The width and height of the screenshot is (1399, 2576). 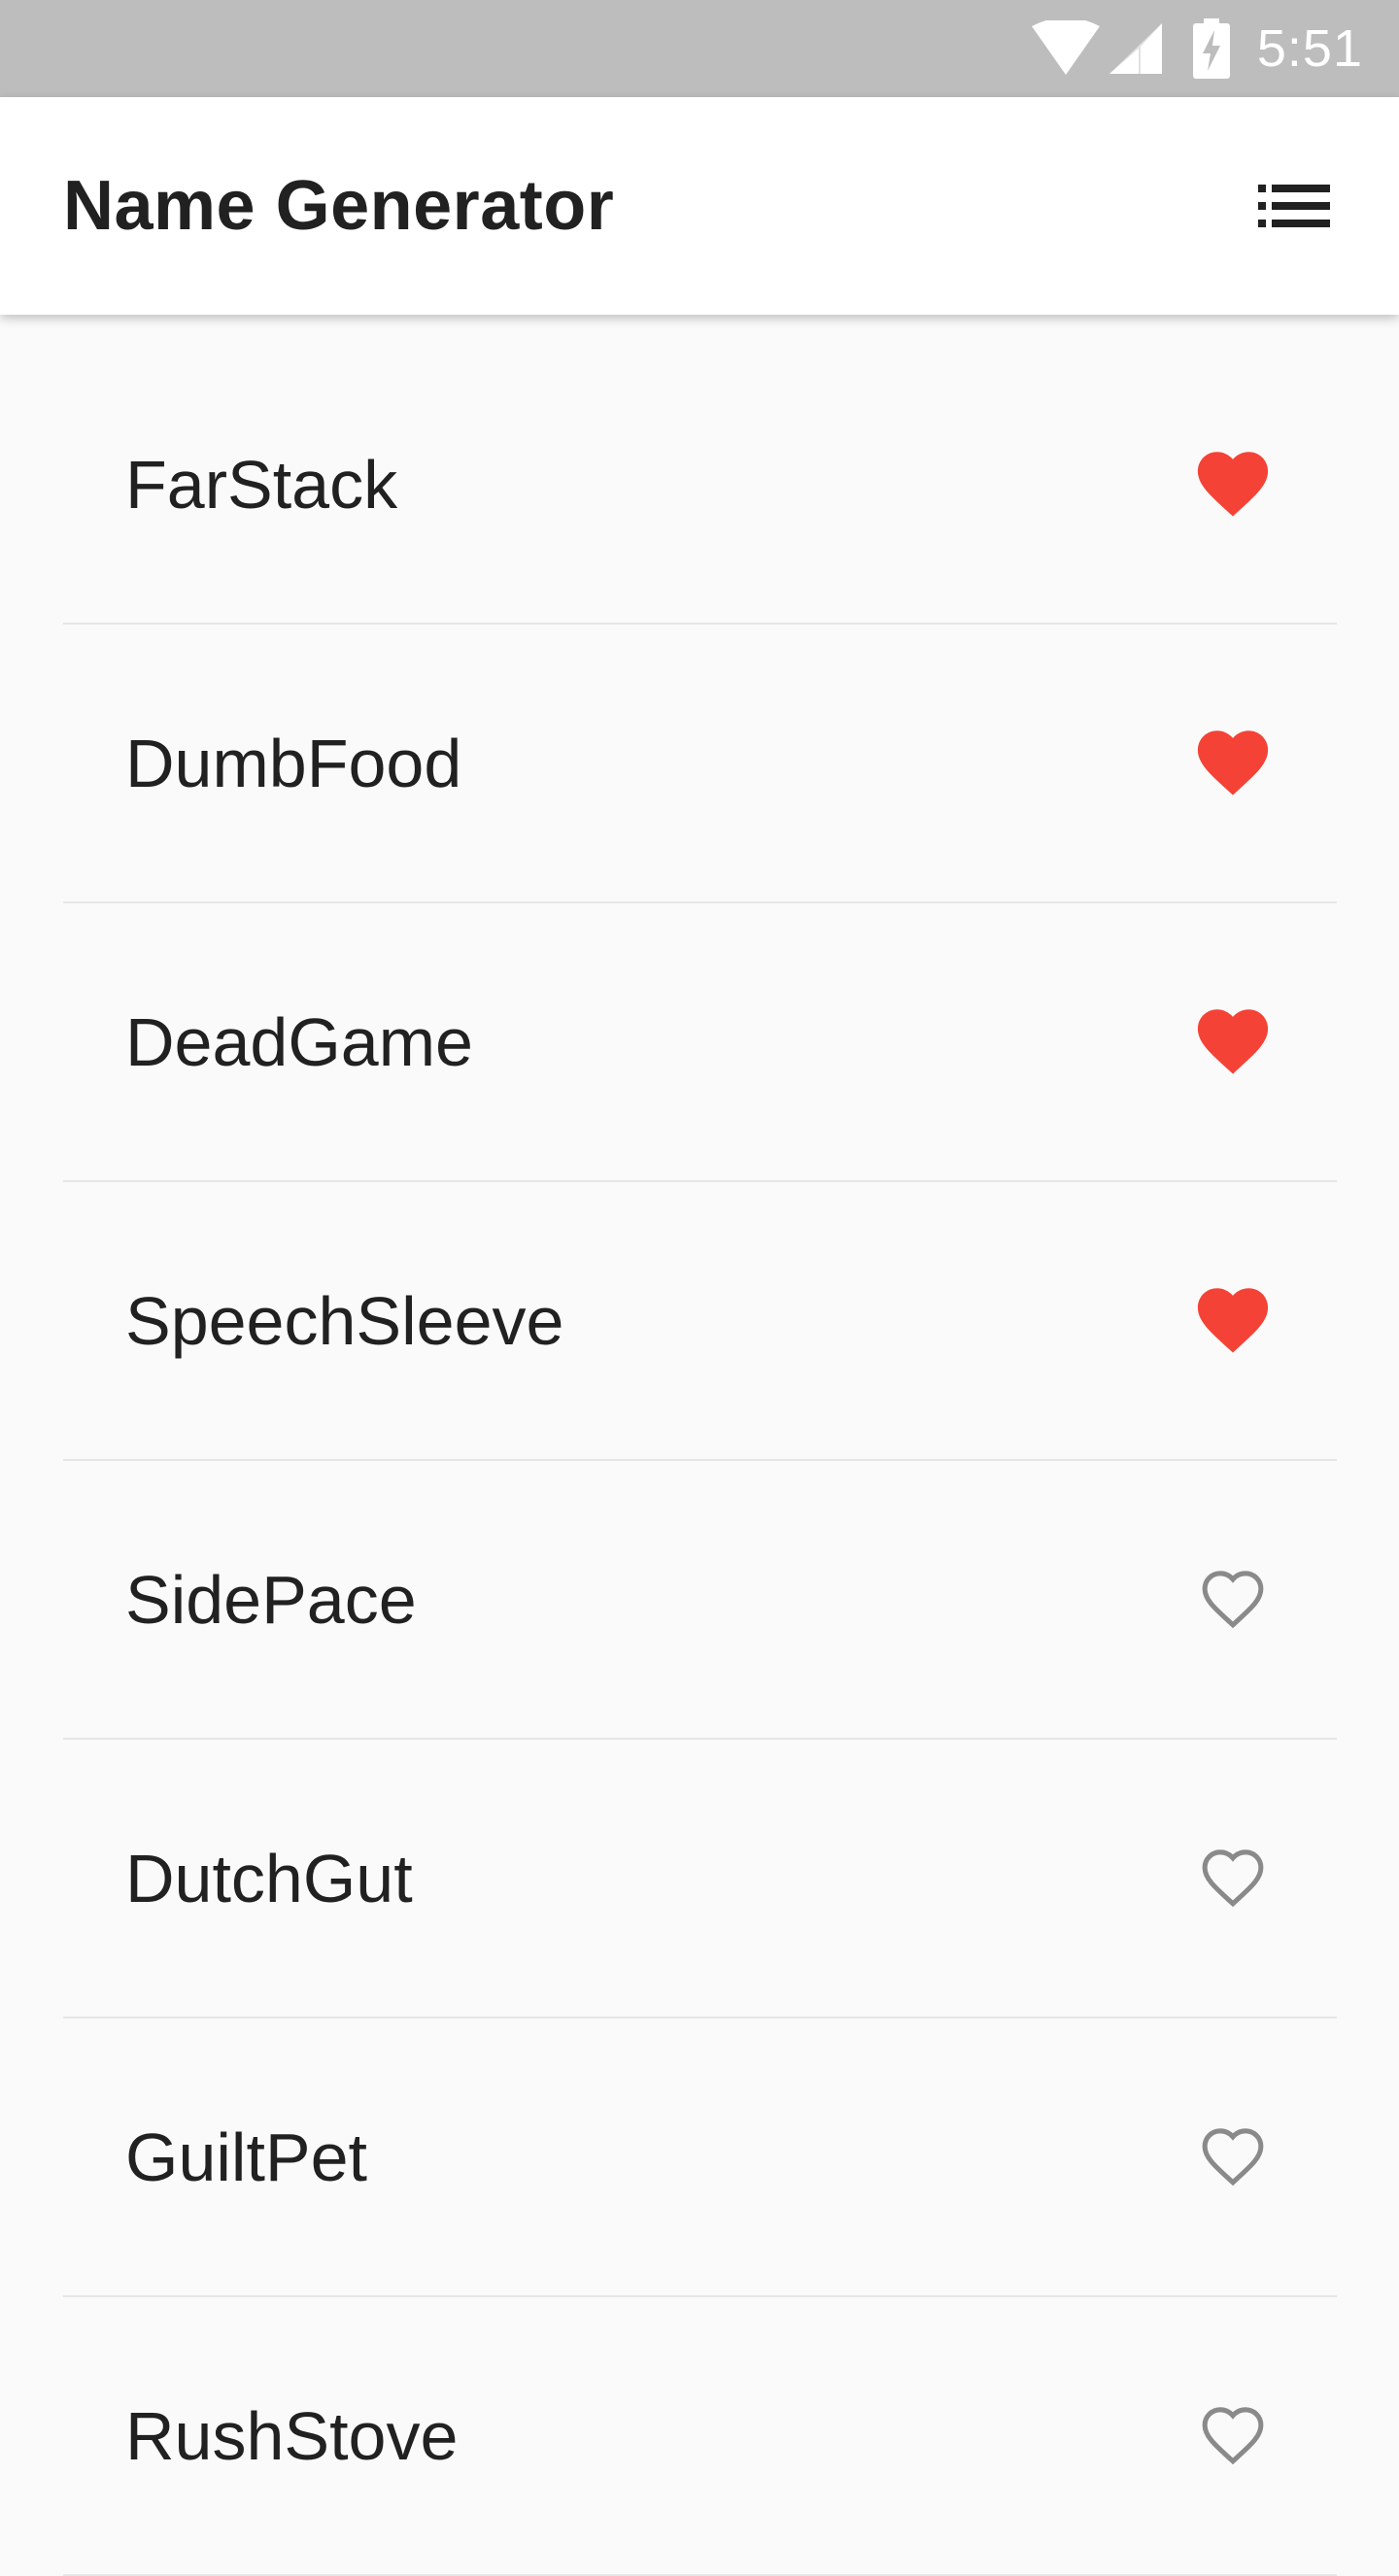 What do you see at coordinates (700, 764) in the screenshot?
I see `list-item: DumbFood` at bounding box center [700, 764].